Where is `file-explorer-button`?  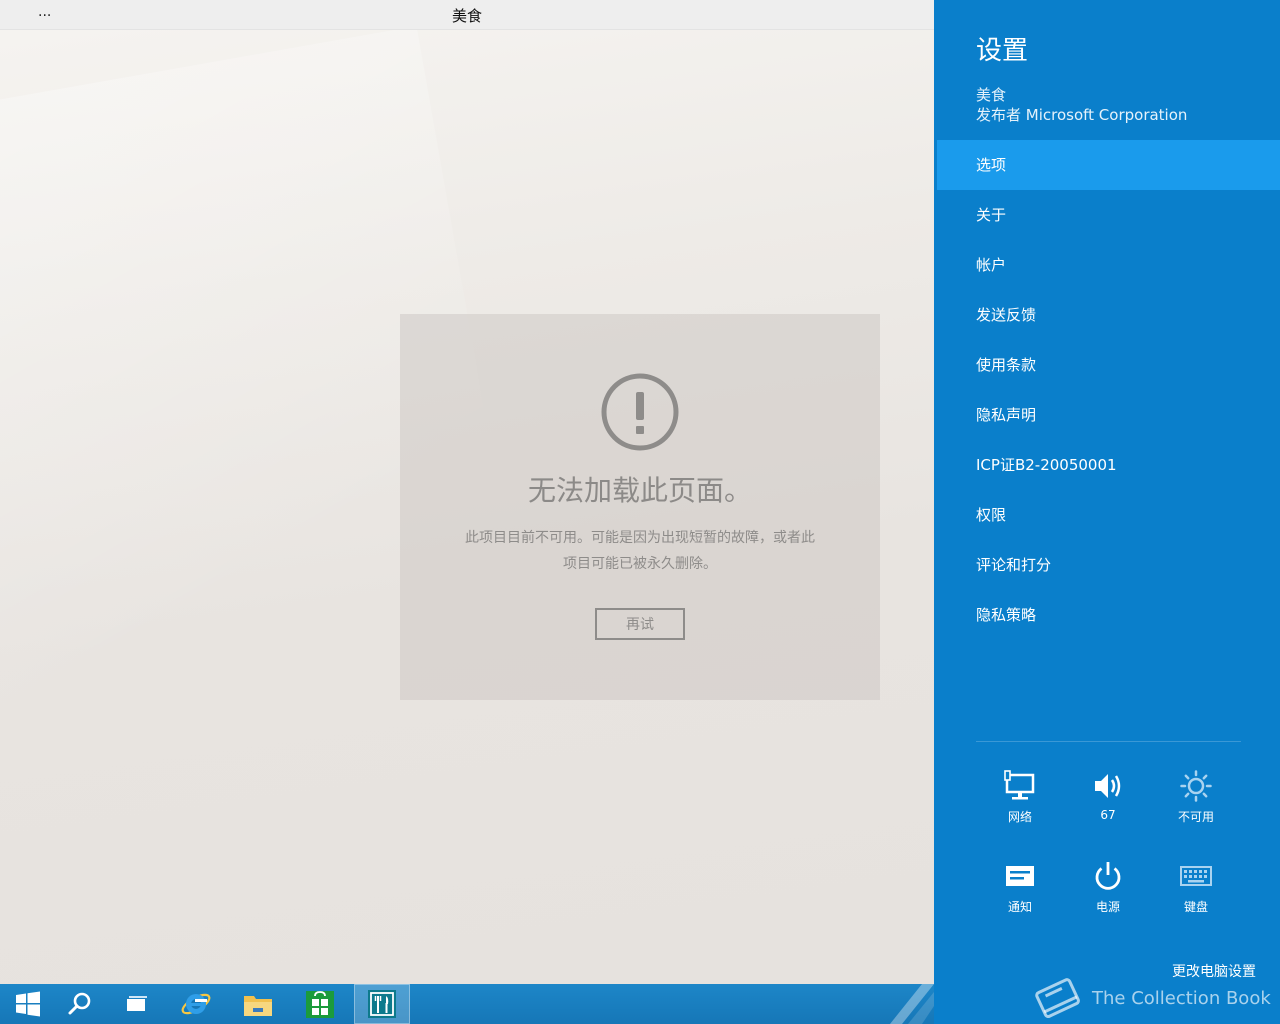
file-explorer-button is located at coordinates (258, 1004).